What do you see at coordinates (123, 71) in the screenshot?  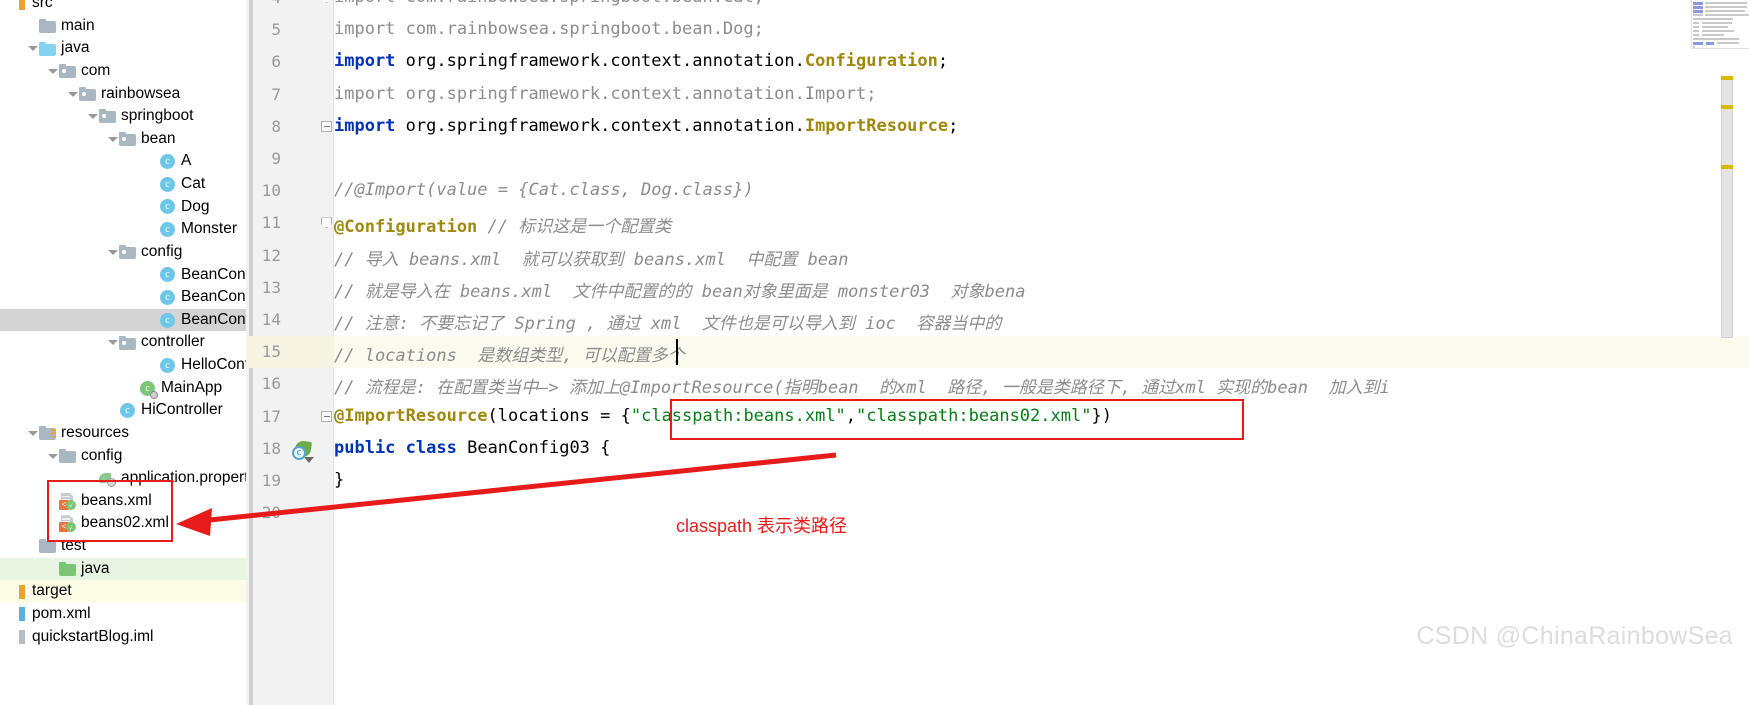 I see `tree-item-com: com` at bounding box center [123, 71].